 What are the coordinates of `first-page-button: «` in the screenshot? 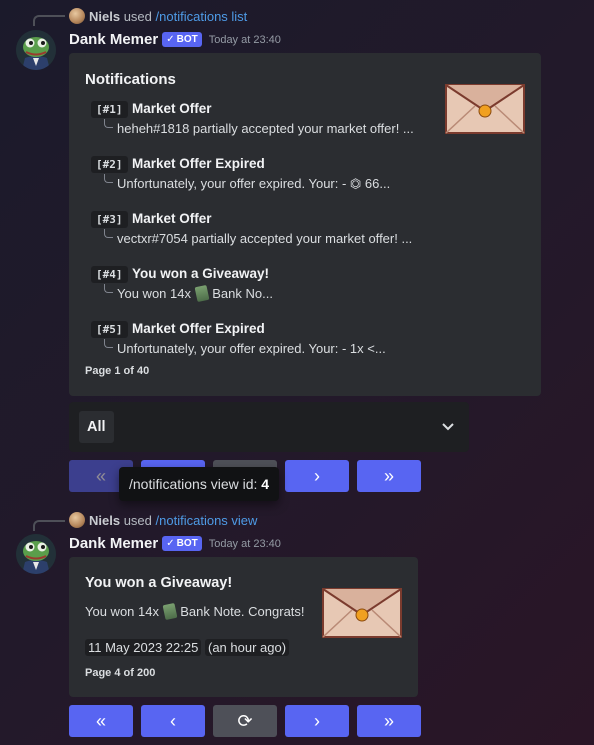 It's located at (101, 721).